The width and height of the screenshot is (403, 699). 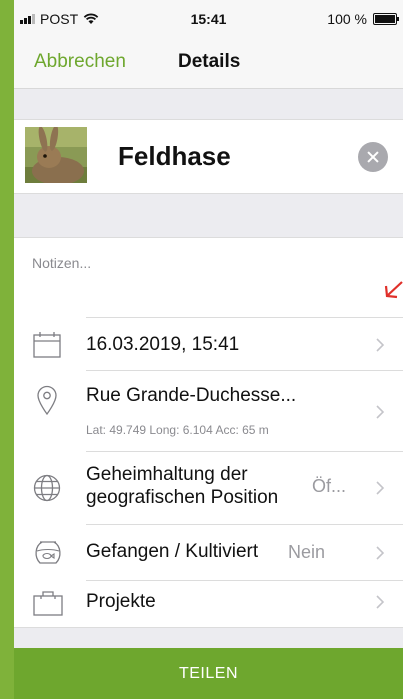 I want to click on fishbowl-icon, so click(x=48, y=552).